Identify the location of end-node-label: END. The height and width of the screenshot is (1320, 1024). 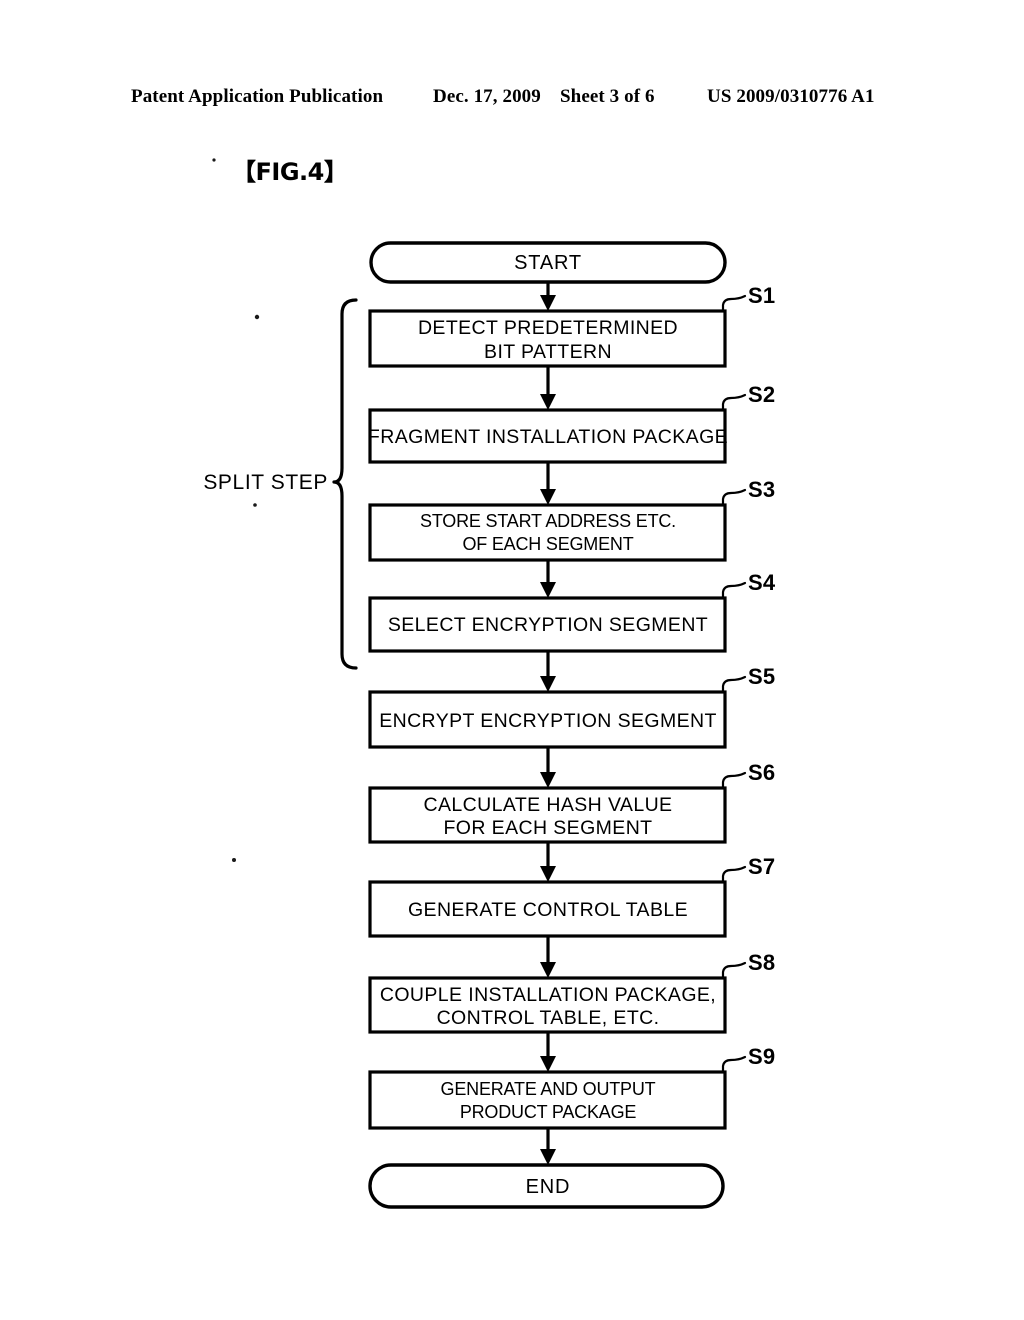
(548, 1187).